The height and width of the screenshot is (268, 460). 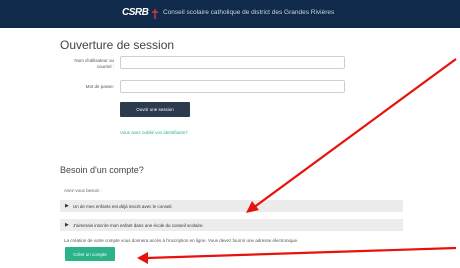 What do you see at coordinates (83, 190) in the screenshot?
I see `account-intro: Avez-vous besoin :` at bounding box center [83, 190].